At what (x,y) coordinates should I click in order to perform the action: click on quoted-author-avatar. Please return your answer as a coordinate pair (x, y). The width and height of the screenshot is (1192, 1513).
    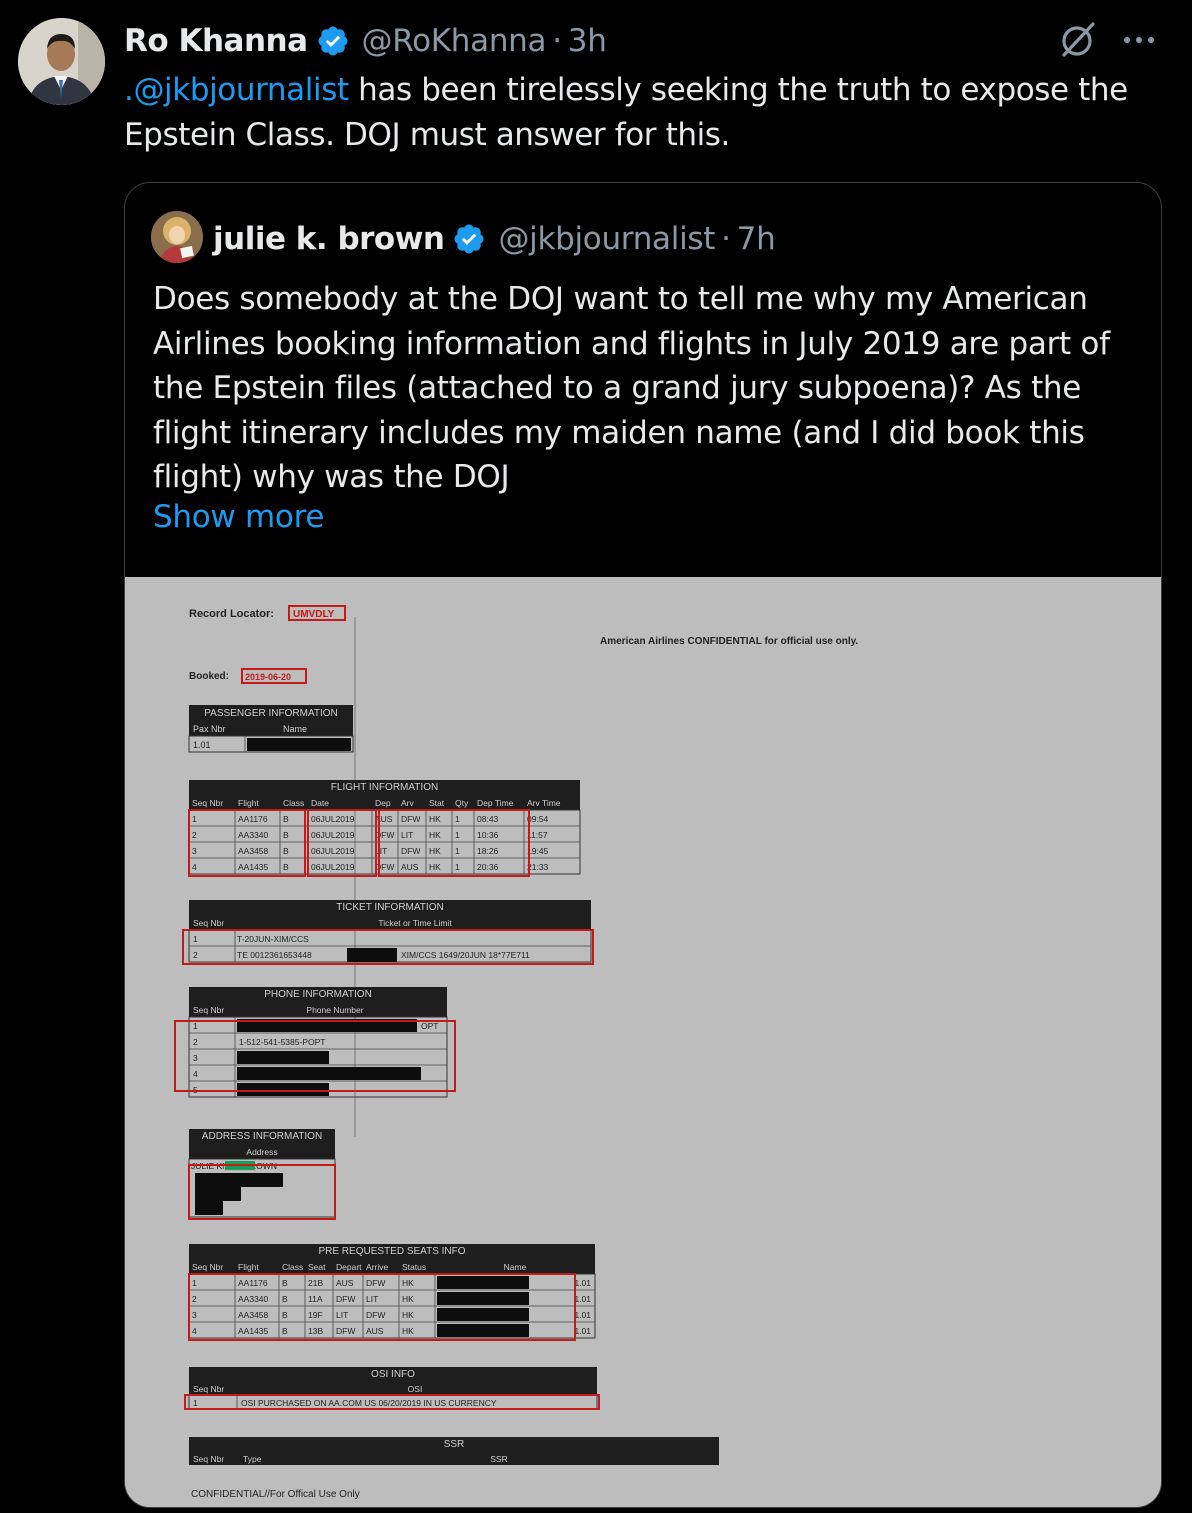
    Looking at the image, I should click on (177, 237).